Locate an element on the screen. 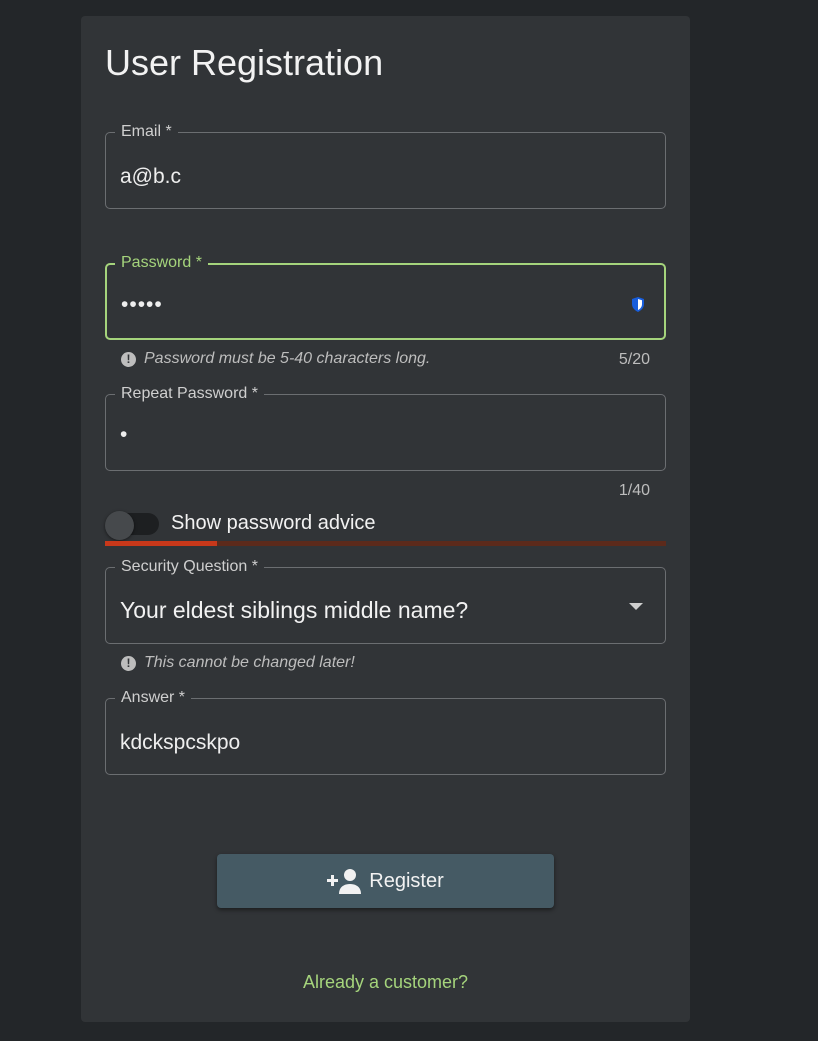 Image resolution: width=818 pixels, height=1041 pixels. answer-value: kdckspcskpo is located at coordinates (180, 743).